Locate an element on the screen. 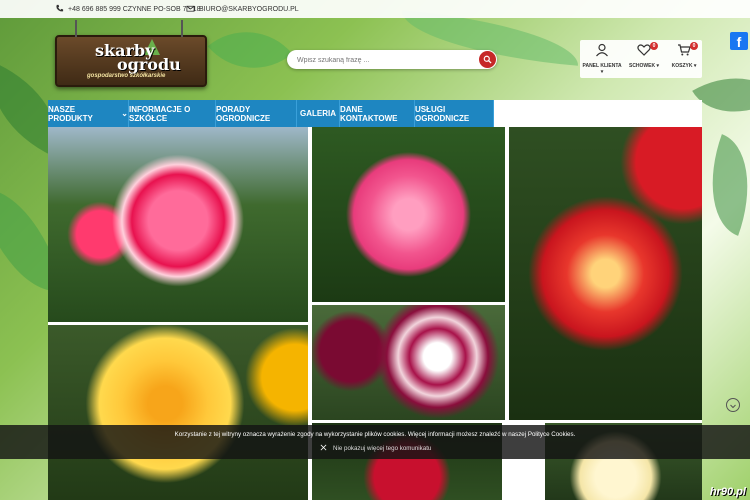  chevron-down-icon: ⌄ is located at coordinates (124, 113).